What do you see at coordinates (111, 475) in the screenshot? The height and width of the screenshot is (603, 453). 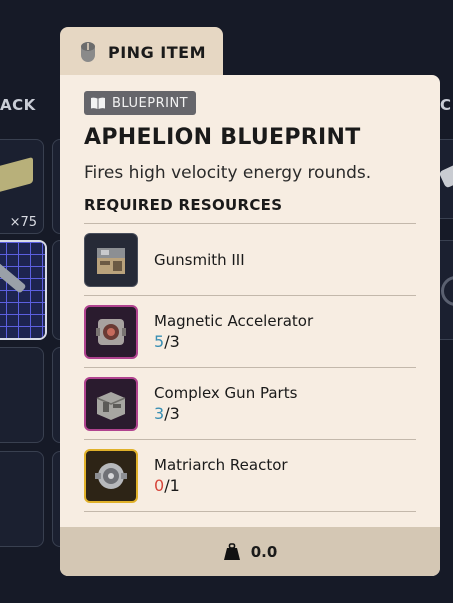 I see `reactor-icon` at bounding box center [111, 475].